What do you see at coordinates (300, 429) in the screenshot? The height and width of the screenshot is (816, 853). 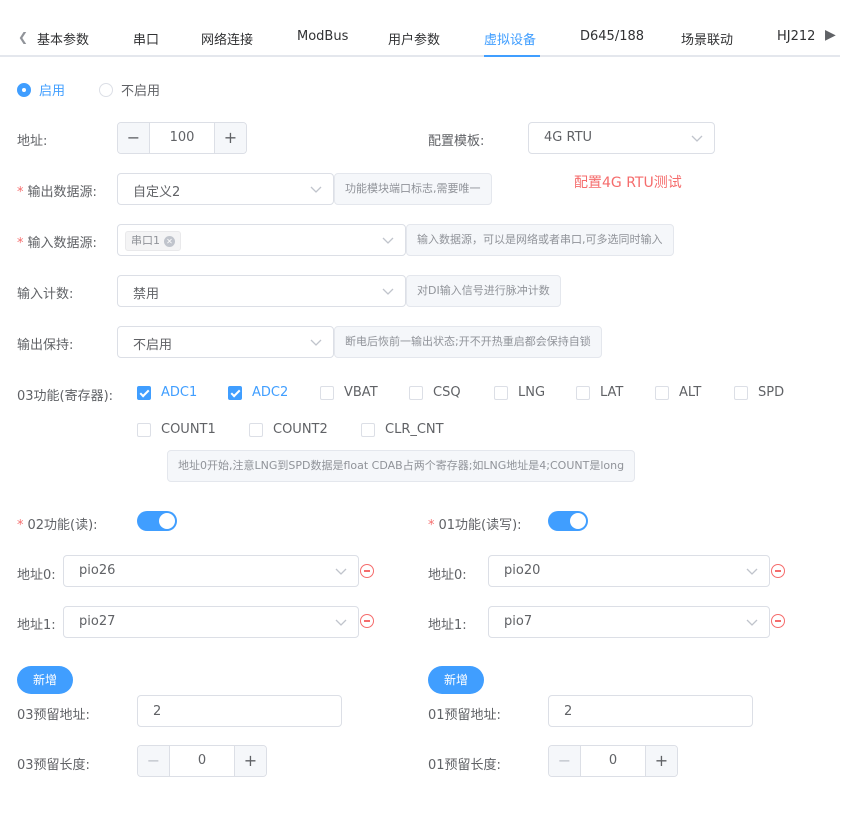 I see `checkbox-label: COUNT2` at bounding box center [300, 429].